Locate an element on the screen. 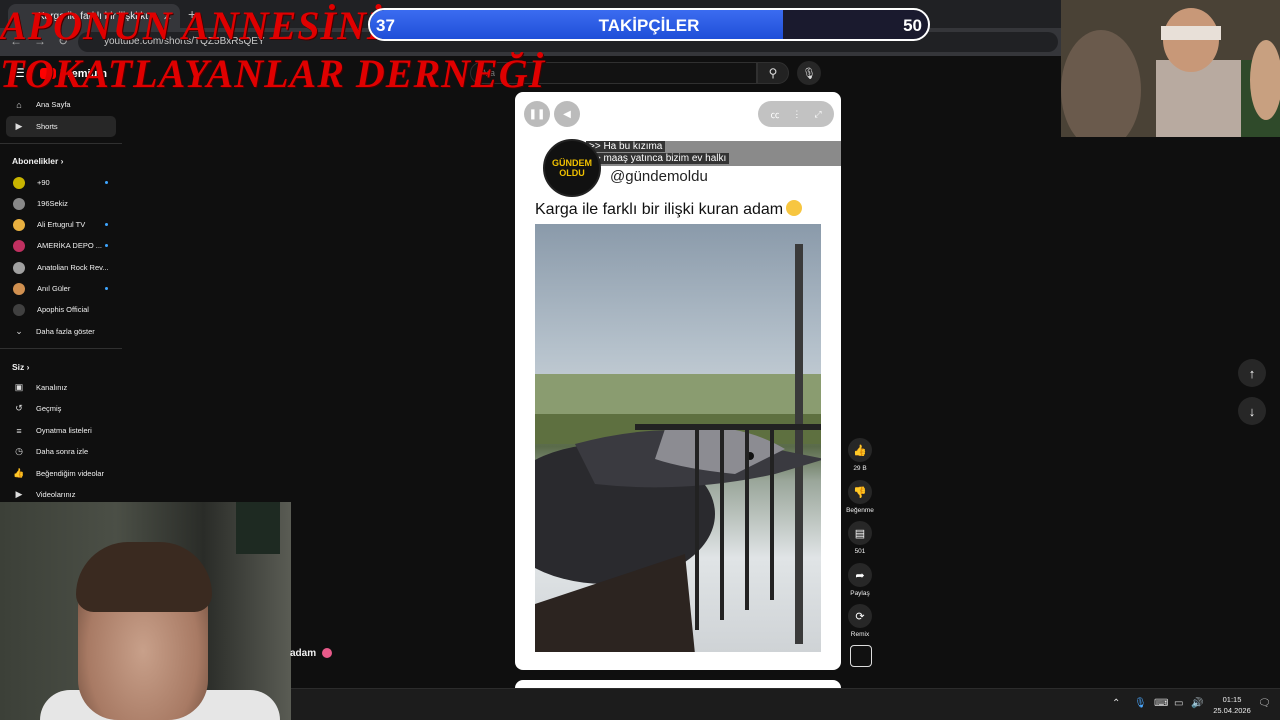 The height and width of the screenshot is (720, 1280). sidebar-item-label: Daha sonra izle is located at coordinates (62, 451).